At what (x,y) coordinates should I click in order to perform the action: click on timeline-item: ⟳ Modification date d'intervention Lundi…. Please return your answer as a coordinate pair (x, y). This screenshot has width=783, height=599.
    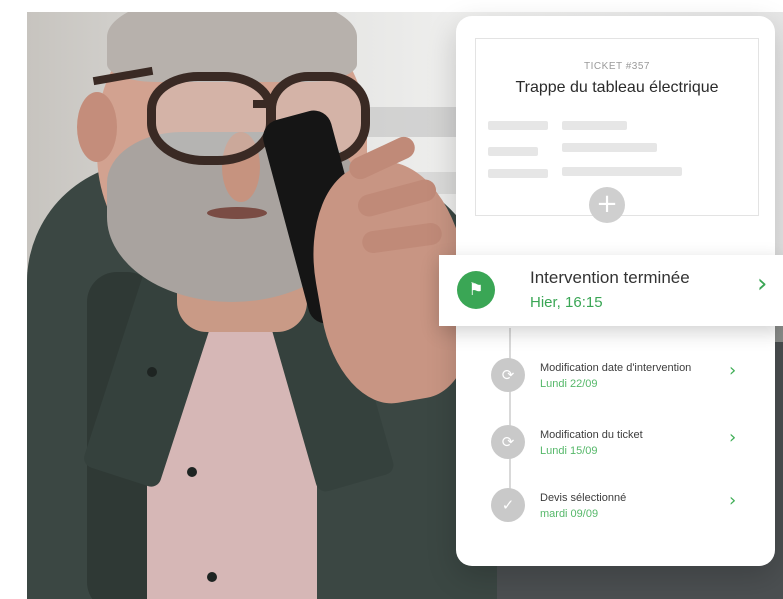
    Looking at the image, I should click on (621, 378).